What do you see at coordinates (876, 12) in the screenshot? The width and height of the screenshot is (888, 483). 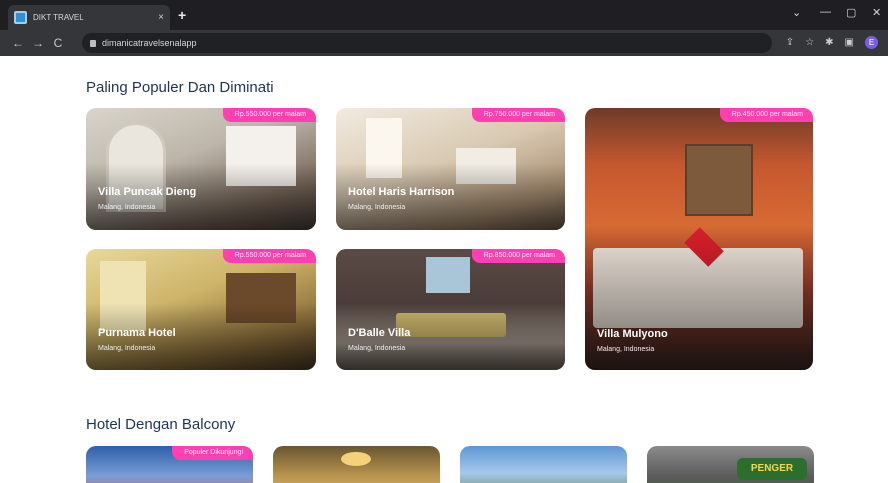 I see `close-window-button: ✕` at bounding box center [876, 12].